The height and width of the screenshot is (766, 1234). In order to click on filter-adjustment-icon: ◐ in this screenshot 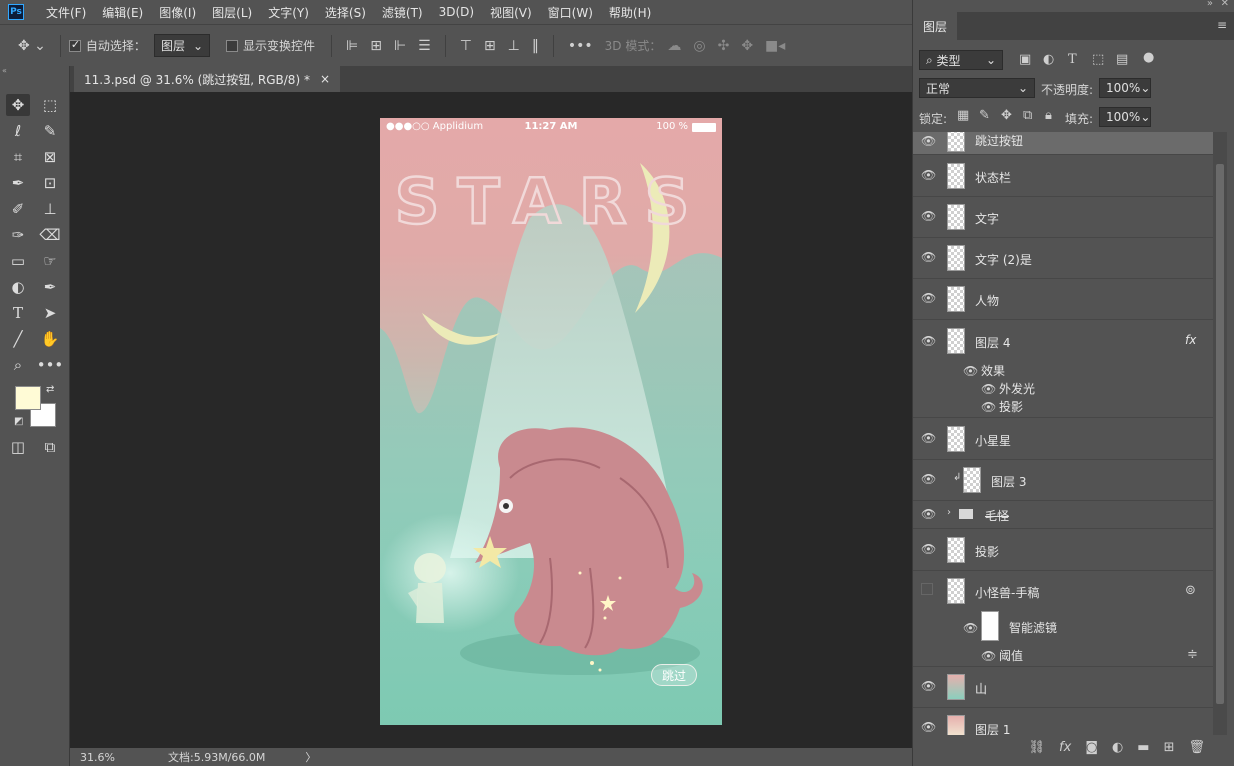, I will do `click(1048, 59)`.